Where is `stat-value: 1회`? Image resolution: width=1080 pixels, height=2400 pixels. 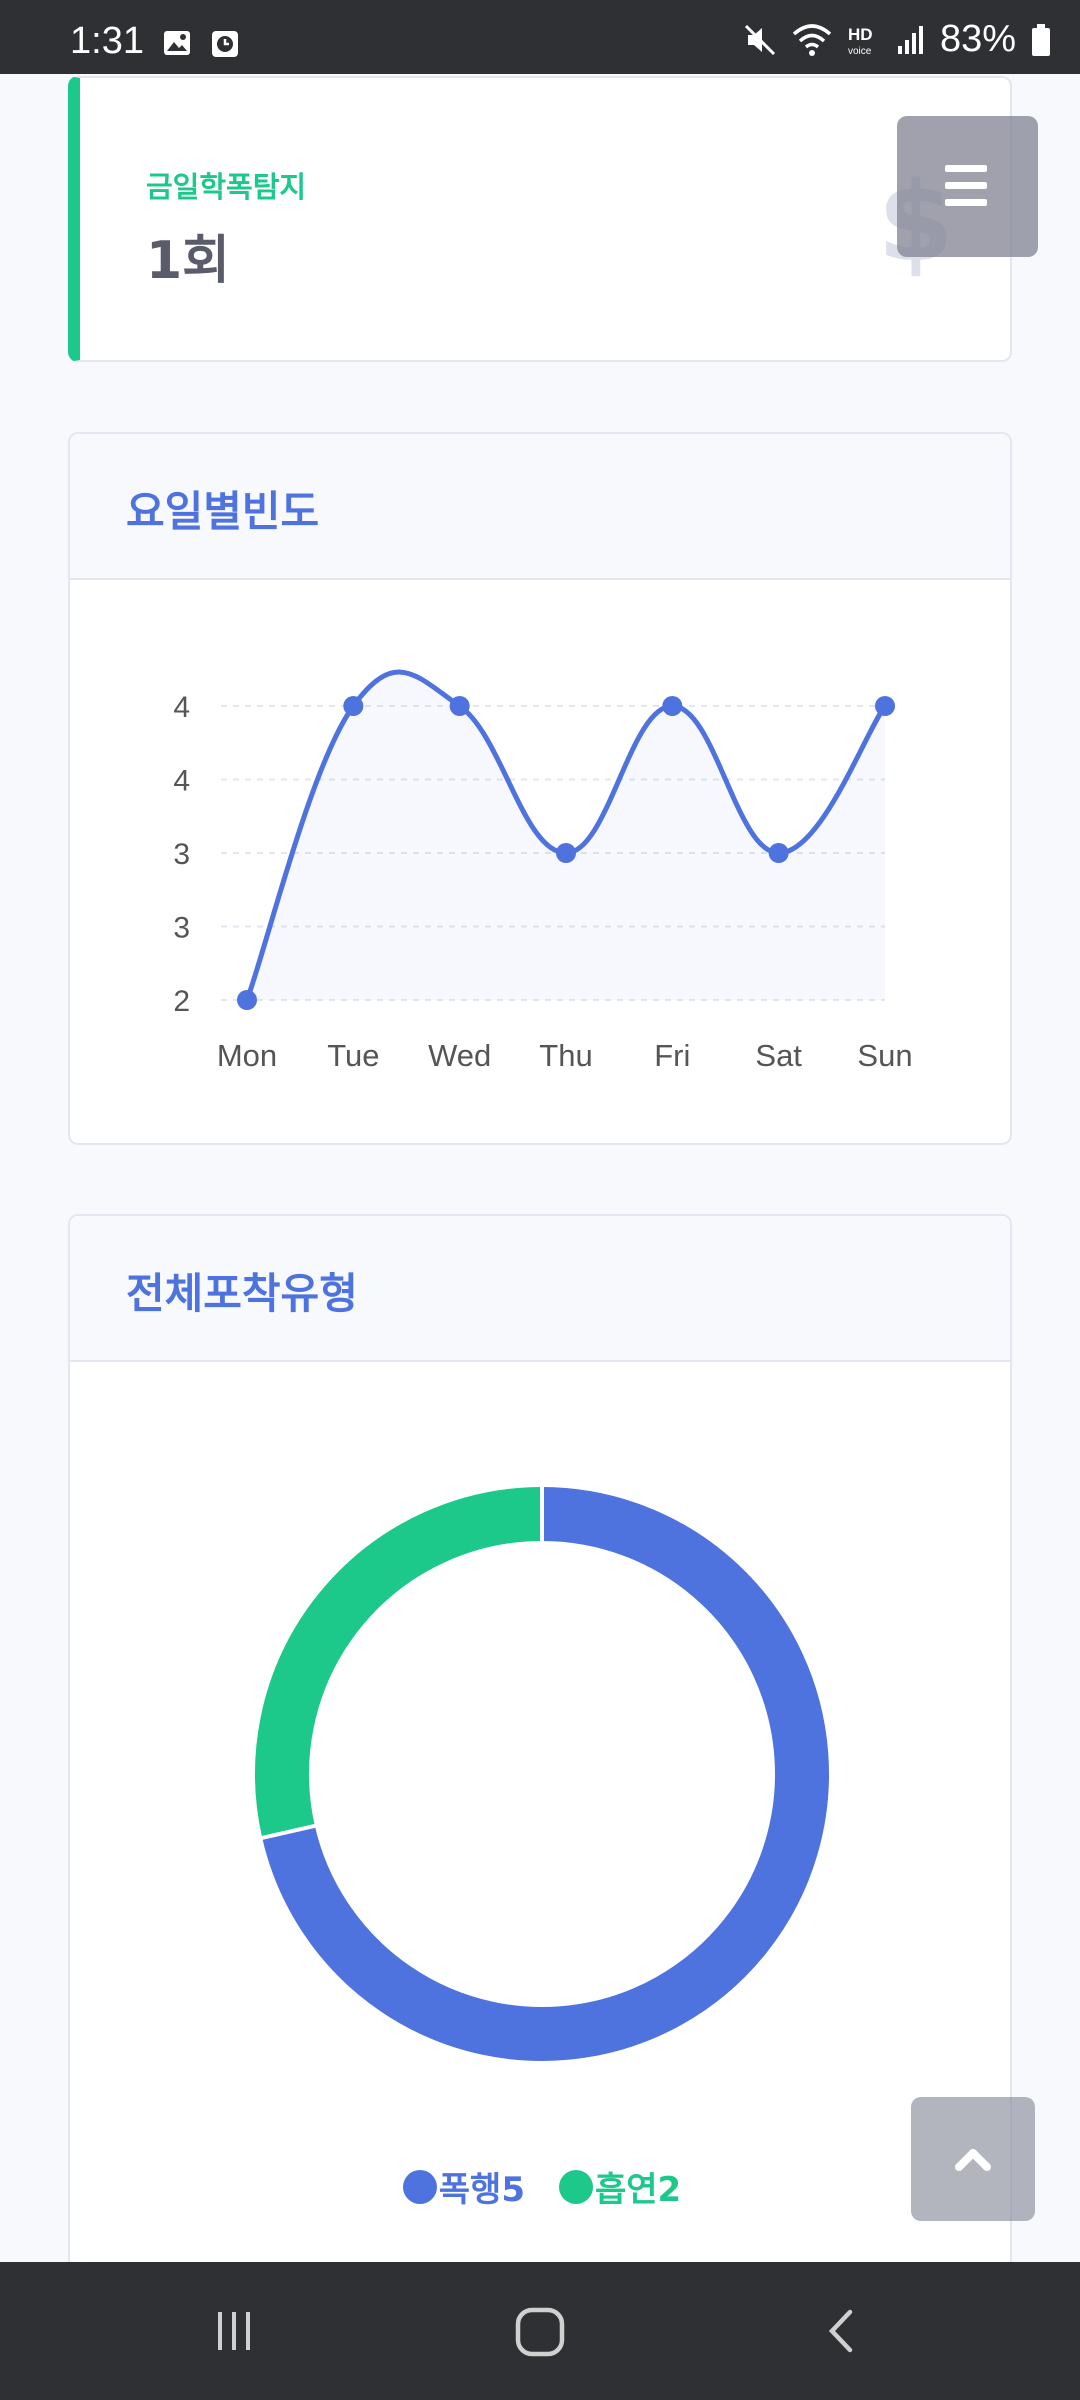
stat-value: 1회 is located at coordinates (188, 261).